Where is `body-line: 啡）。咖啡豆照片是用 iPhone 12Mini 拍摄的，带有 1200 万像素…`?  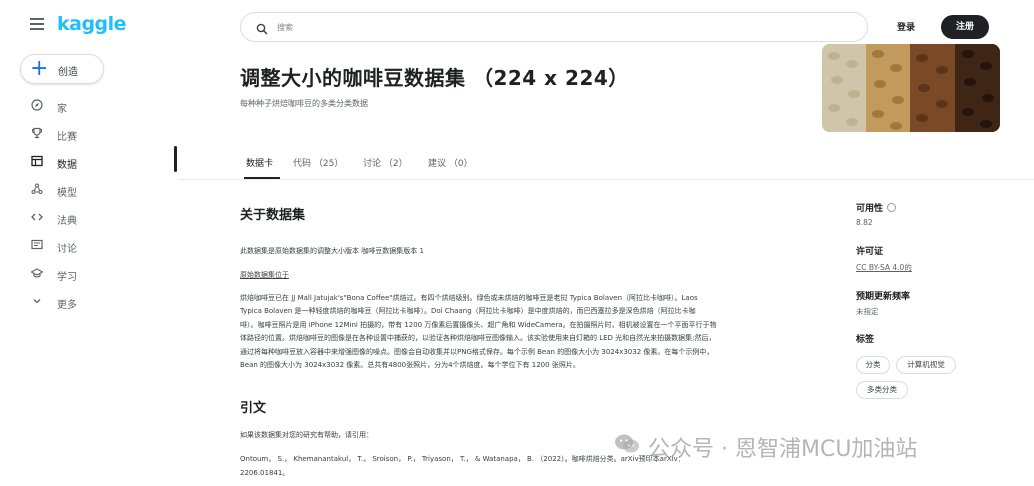
body-line: 啡）。咖啡豆照片是用 iPhone 12Mini 拍摄的，带有 1200 万像素… is located at coordinates (478, 324).